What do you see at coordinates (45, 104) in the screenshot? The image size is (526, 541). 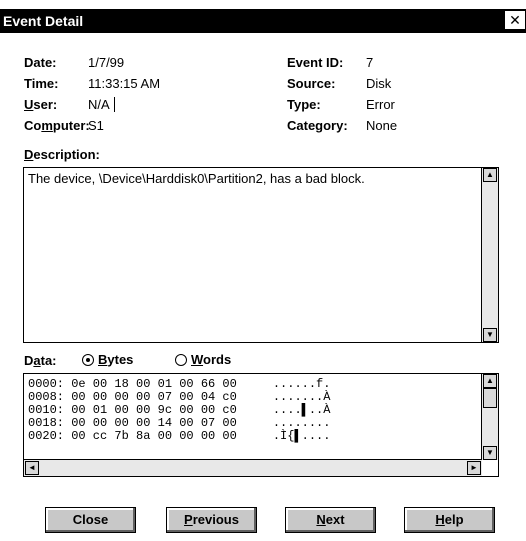 I see `user-label-text: ser:` at bounding box center [45, 104].